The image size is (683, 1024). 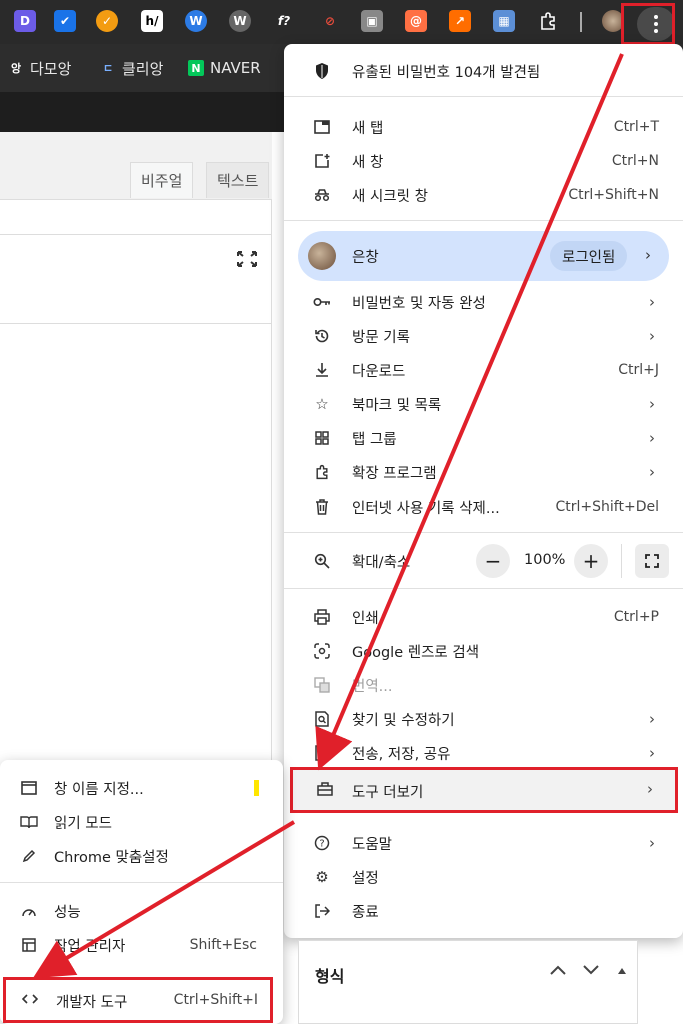 I want to click on menu-label: 인쇄, so click(x=365, y=618).